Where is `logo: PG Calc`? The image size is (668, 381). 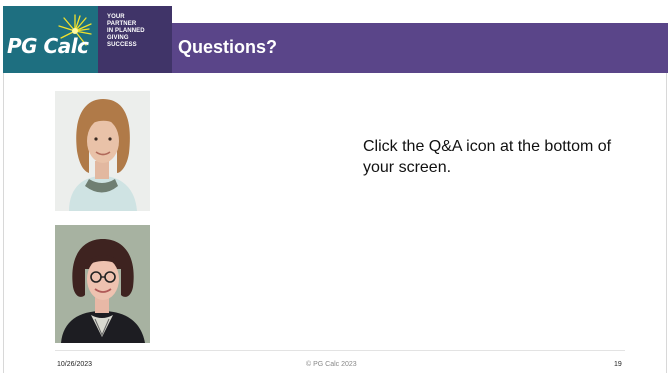
logo: PG Calc is located at coordinates (50, 39).